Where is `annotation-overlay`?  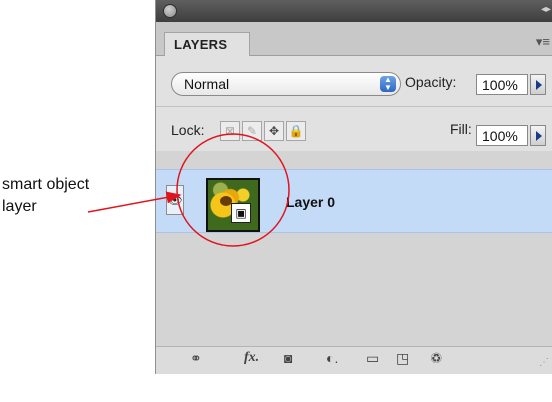 annotation-overlay is located at coordinates (188, 190).